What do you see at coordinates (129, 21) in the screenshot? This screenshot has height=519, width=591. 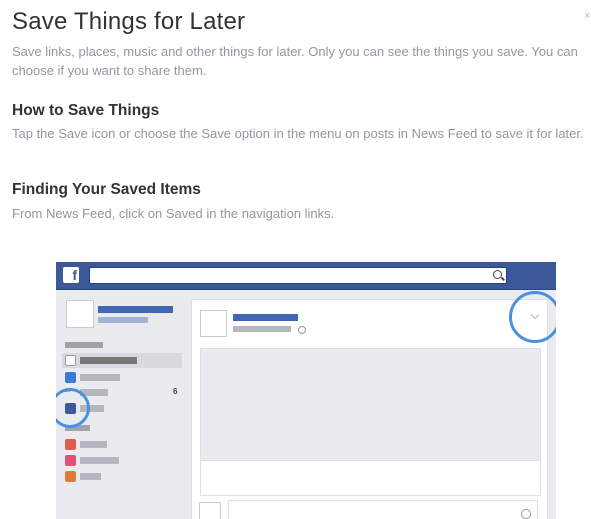 I see `page-title: Save Things for Later` at bounding box center [129, 21].